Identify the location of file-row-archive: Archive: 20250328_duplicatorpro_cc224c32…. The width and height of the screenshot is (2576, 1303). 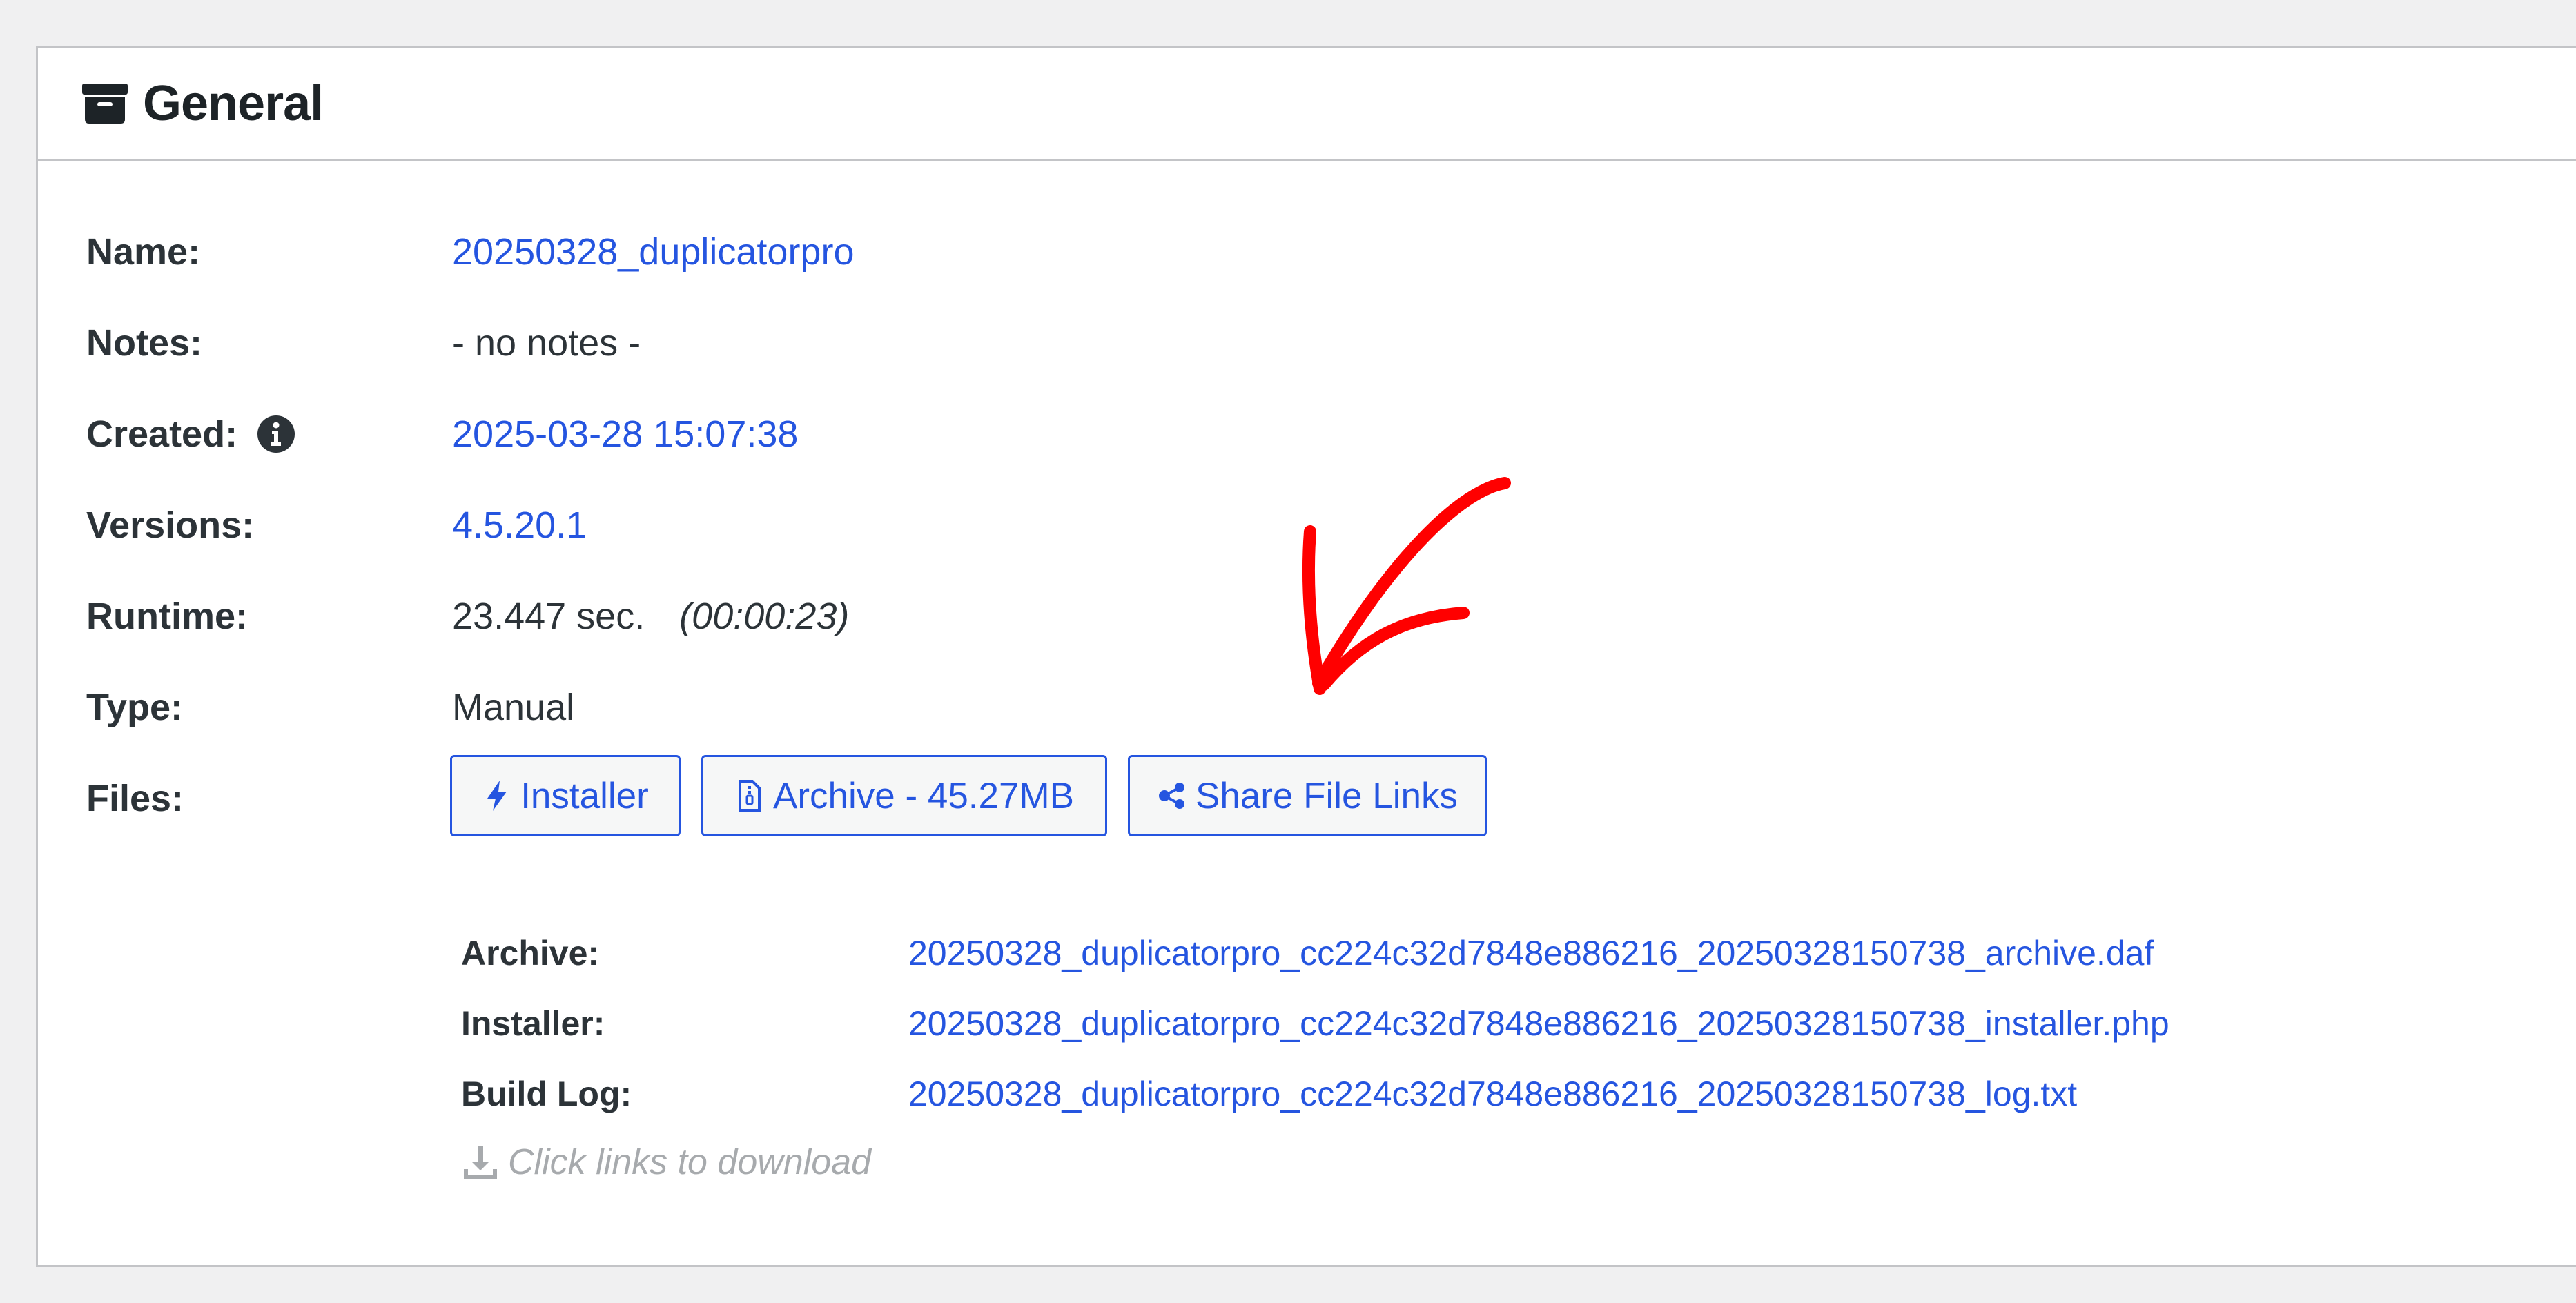
(1307, 953).